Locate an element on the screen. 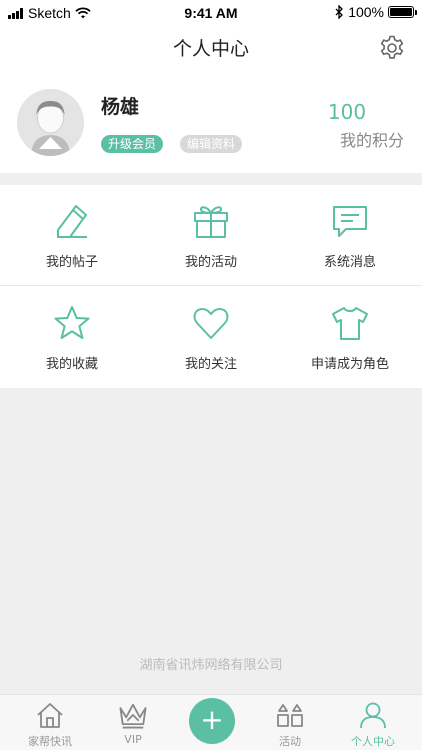 The height and width of the screenshot is (750, 422). heart-icon is located at coordinates (211, 323).